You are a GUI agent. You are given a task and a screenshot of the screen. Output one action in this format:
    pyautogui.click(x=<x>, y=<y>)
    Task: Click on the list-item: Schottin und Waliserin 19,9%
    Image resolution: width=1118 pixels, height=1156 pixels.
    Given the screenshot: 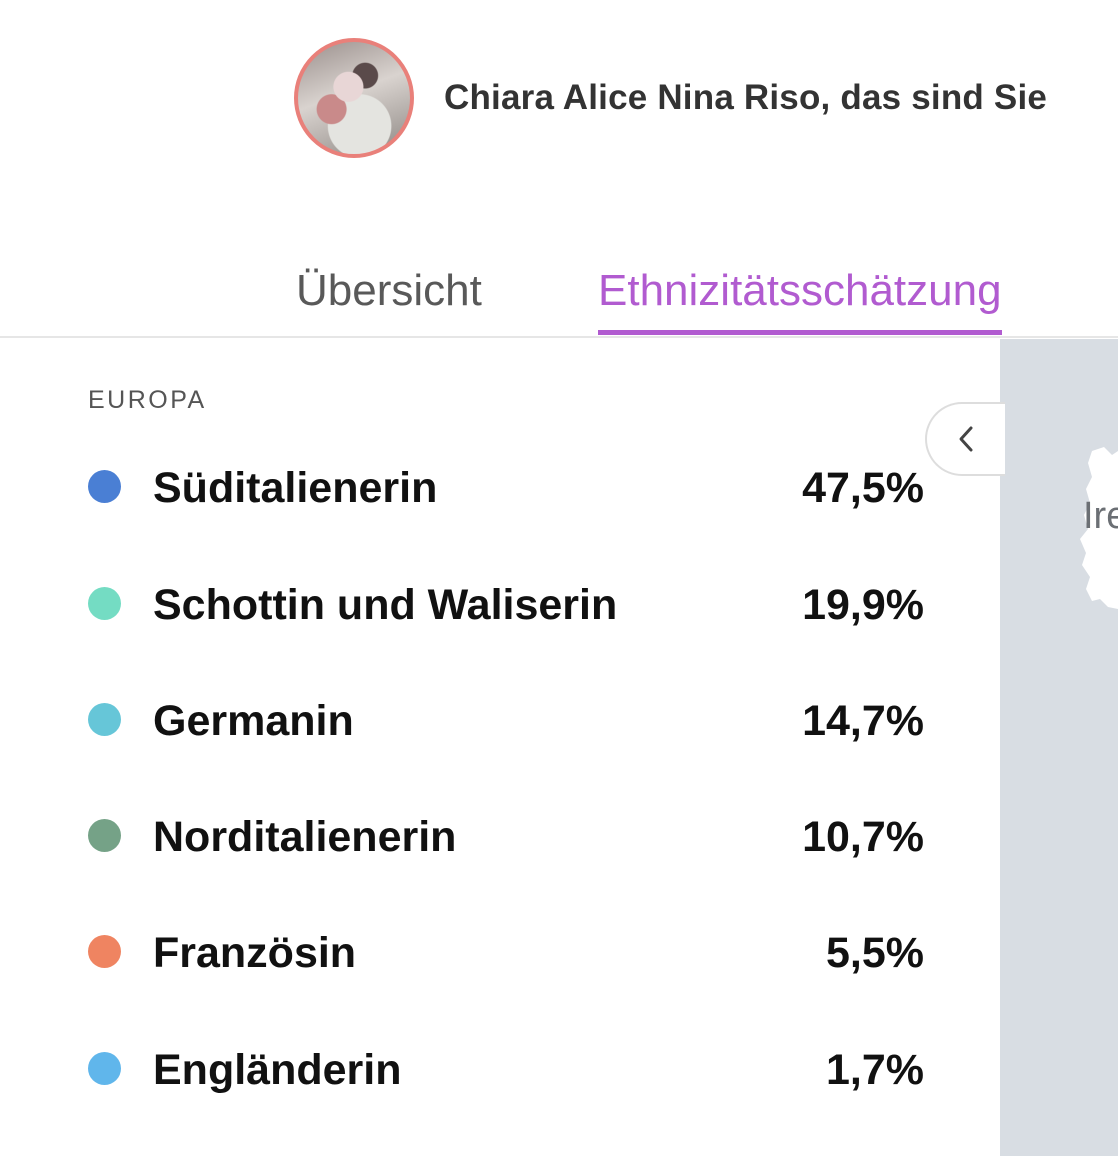 What is the action you would take?
    pyautogui.click(x=506, y=605)
    